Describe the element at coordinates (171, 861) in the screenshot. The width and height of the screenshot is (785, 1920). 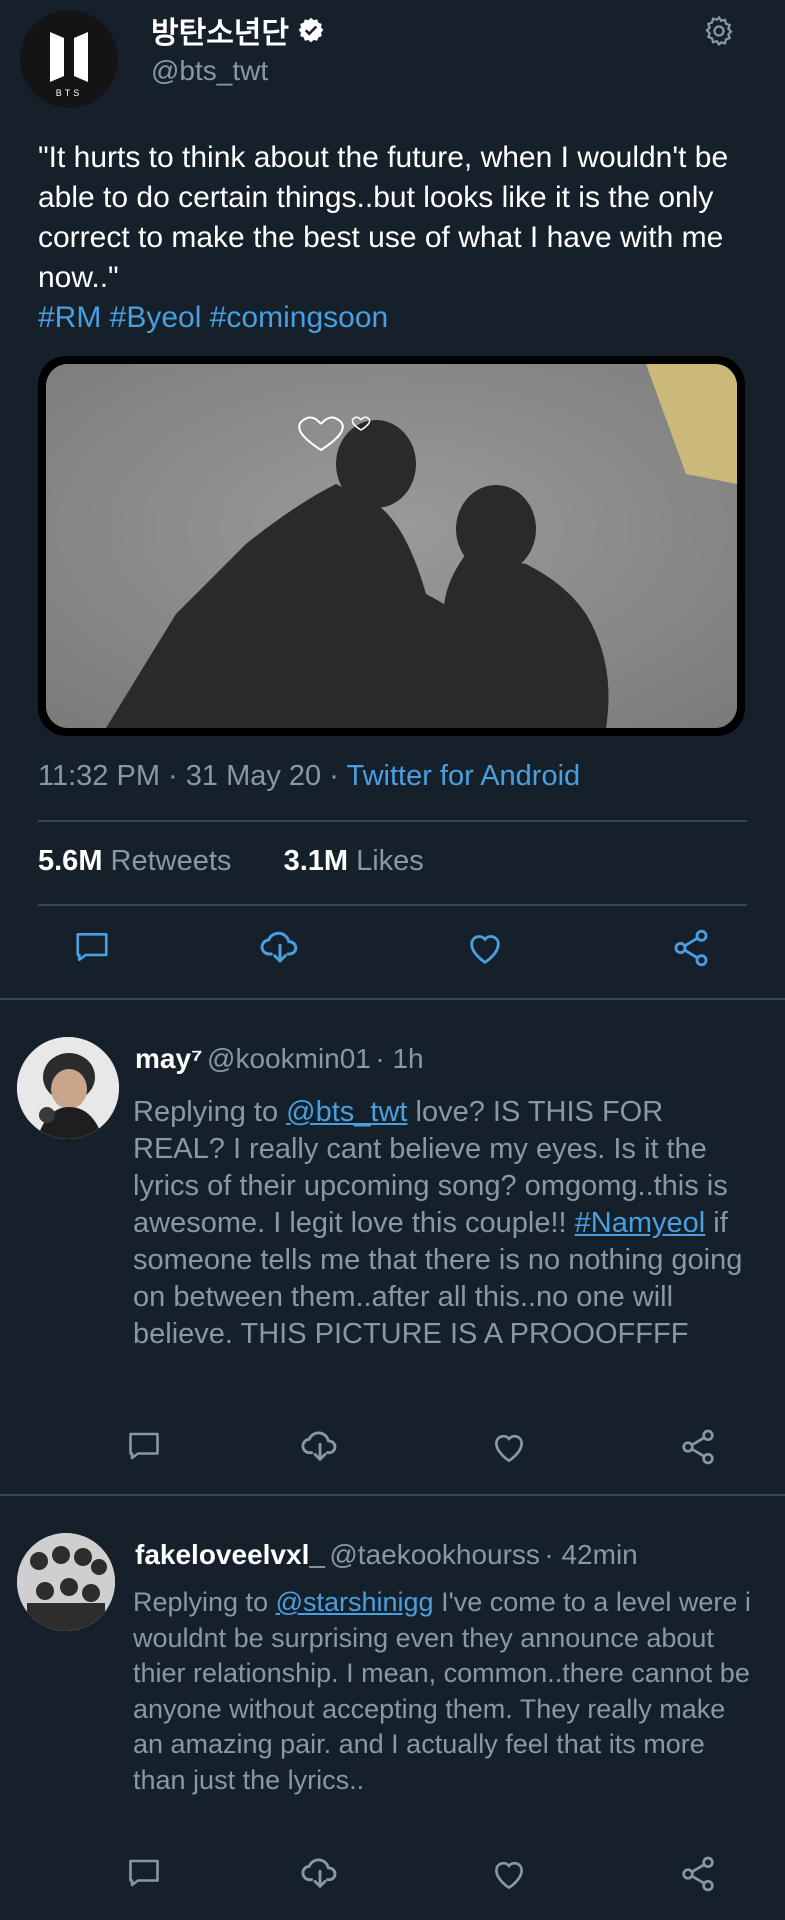
I see `retweets-label: Retweets` at that location.